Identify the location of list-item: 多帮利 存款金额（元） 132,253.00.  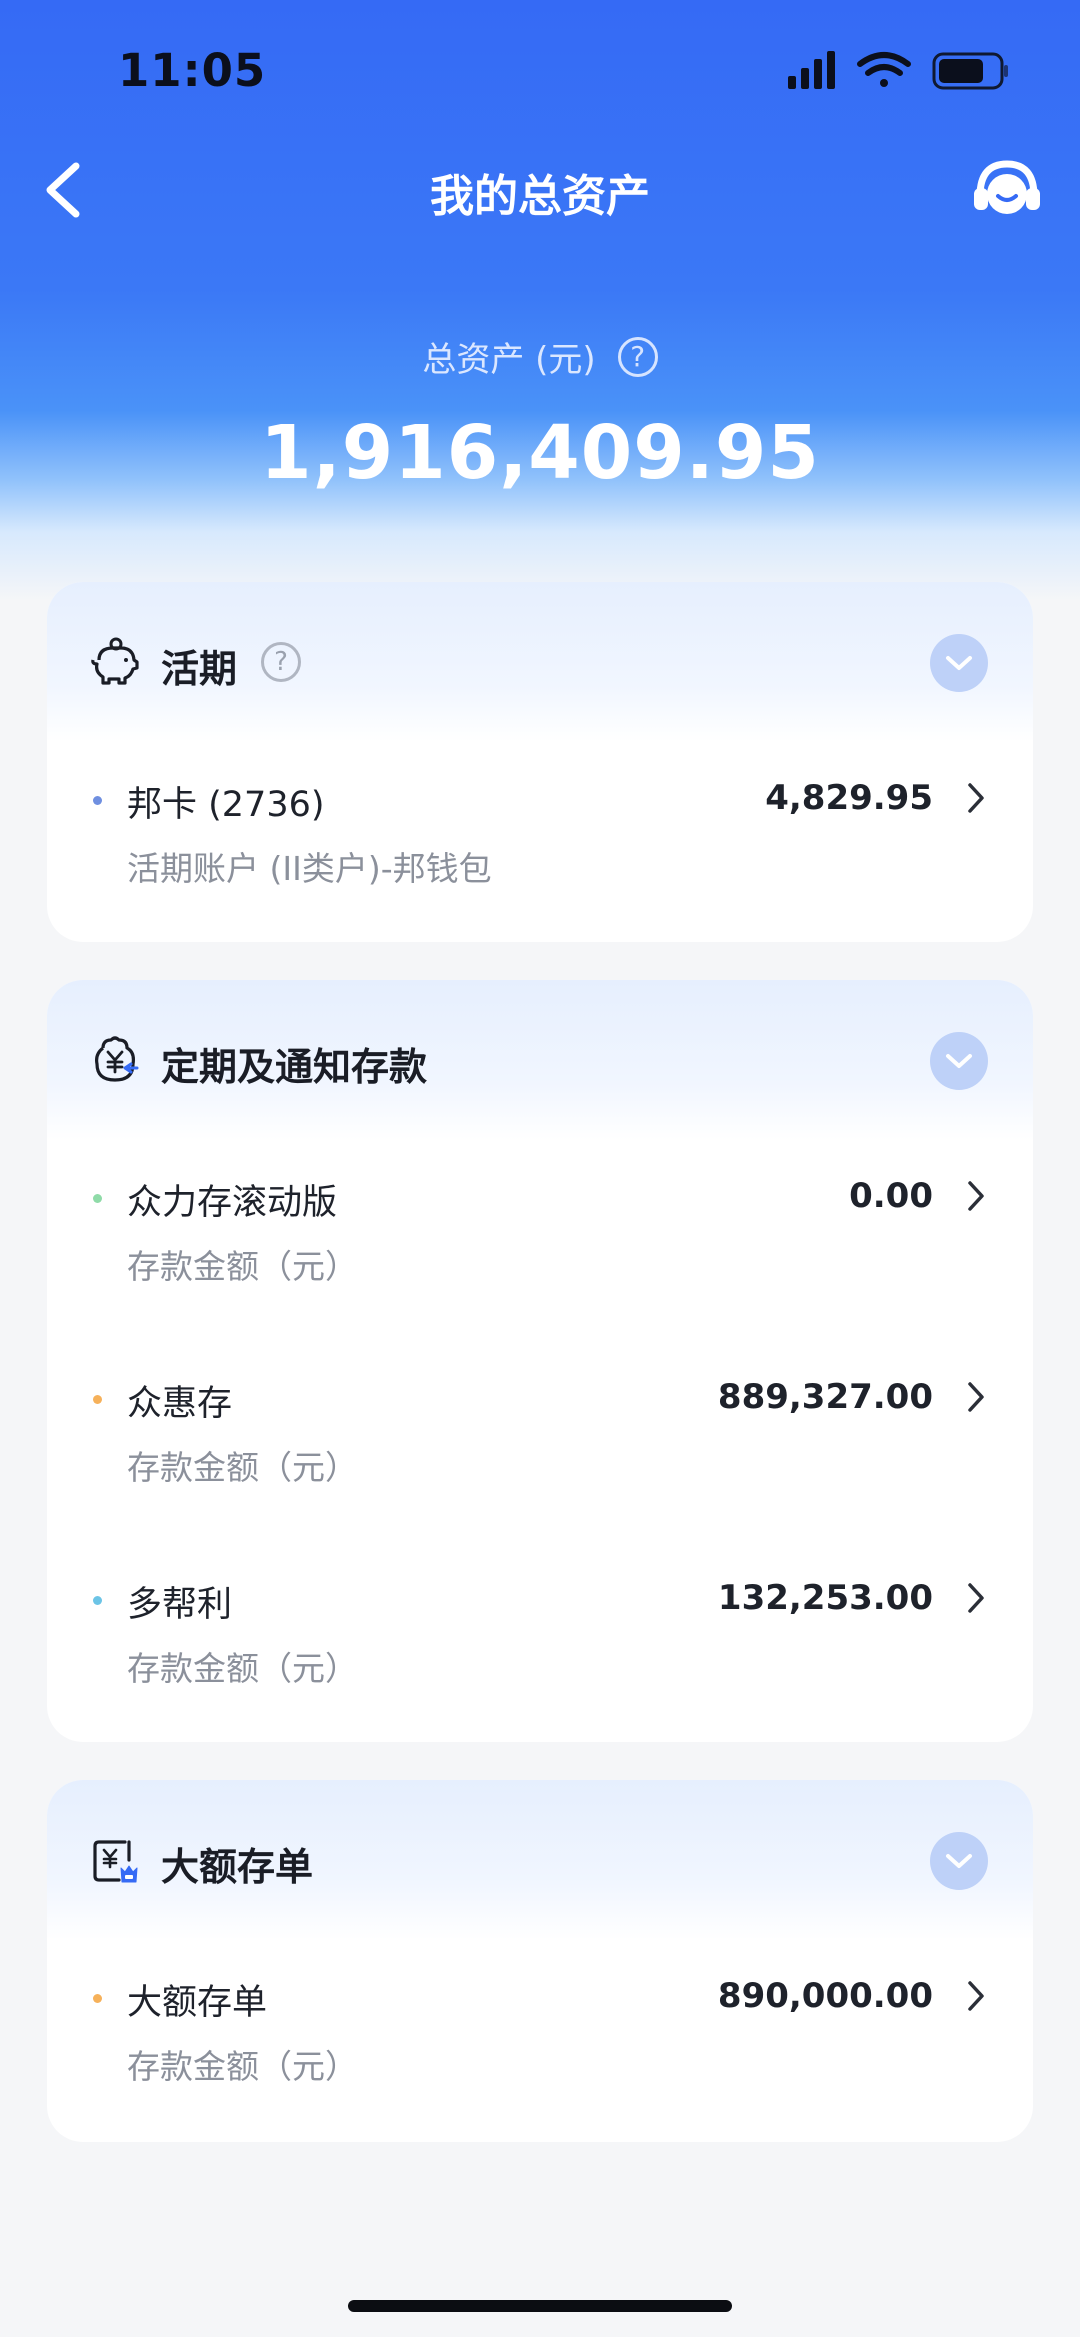
(540, 1635).